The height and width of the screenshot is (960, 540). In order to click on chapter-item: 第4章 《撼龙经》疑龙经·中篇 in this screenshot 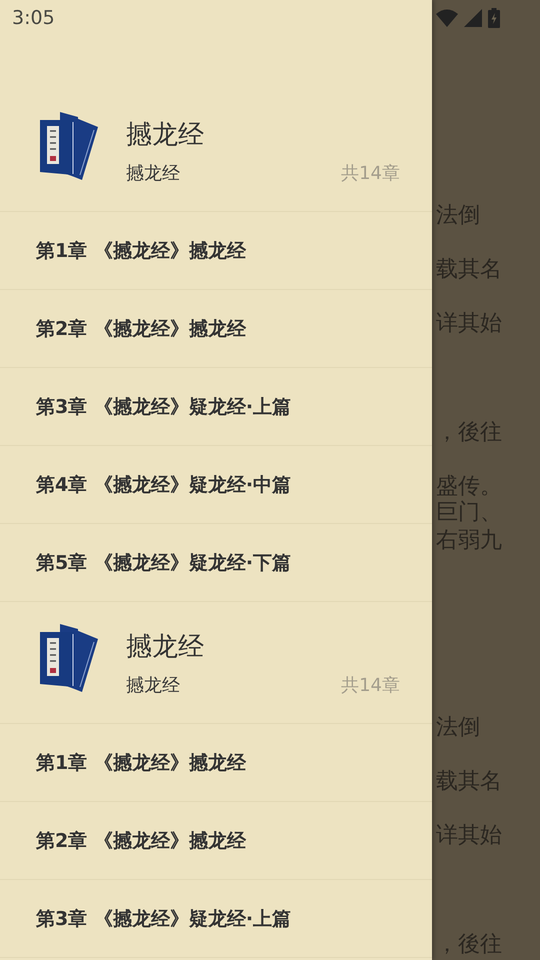, I will do `click(216, 485)`.